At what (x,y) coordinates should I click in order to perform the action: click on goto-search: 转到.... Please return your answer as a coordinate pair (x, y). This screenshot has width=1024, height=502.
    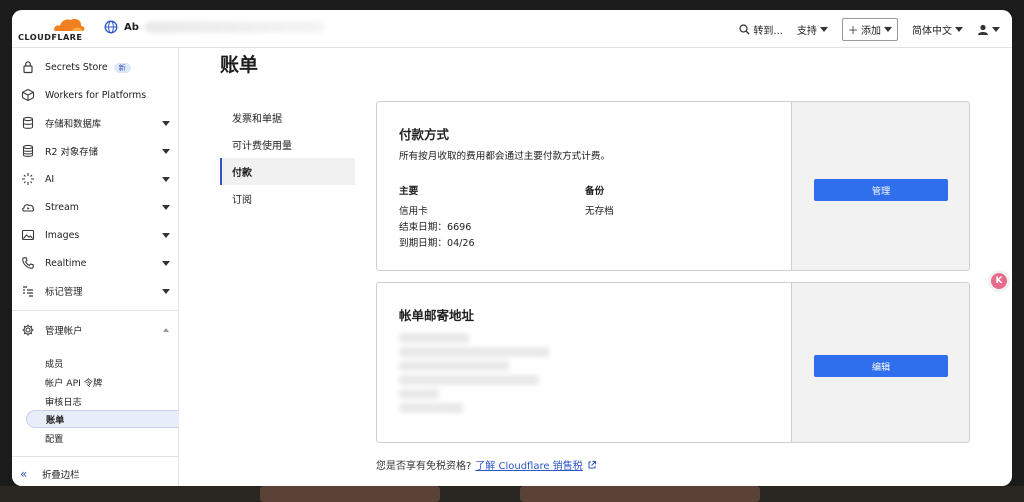
    Looking at the image, I should click on (761, 29).